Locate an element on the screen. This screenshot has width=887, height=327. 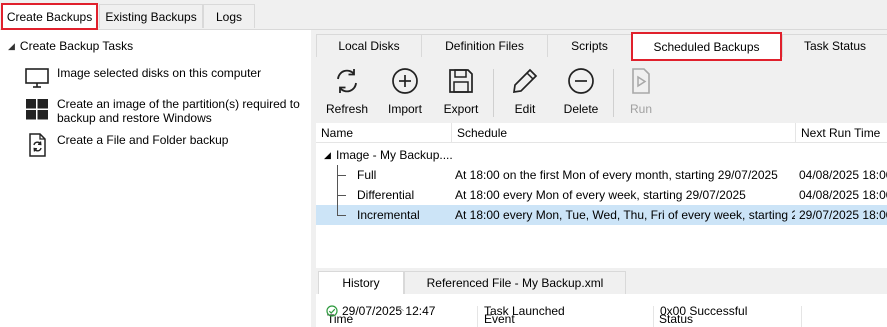
edit-label: Edit is located at coordinates (525, 109).